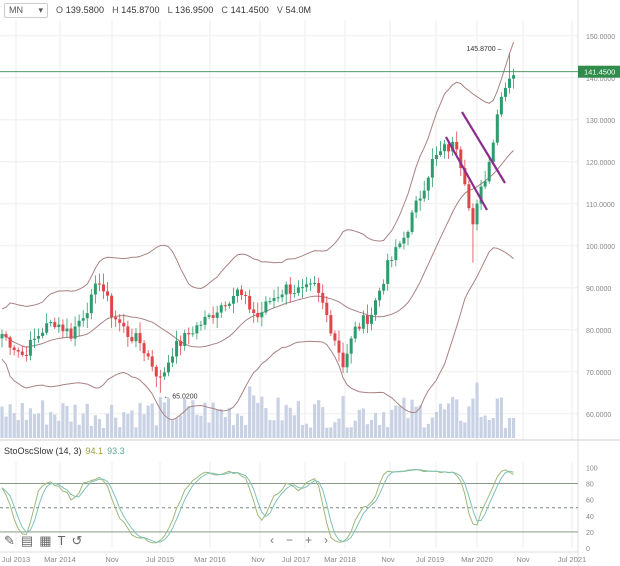 The width and height of the screenshot is (620, 566). I want to click on layers-icon: ▦, so click(45, 541).